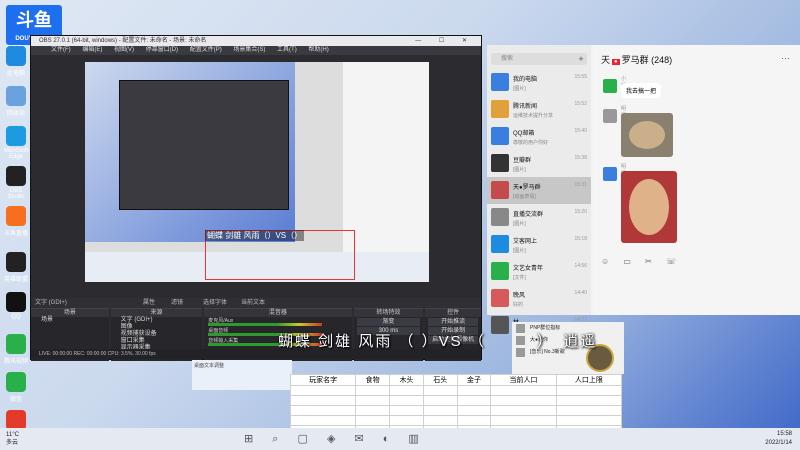 The width and height of the screenshot is (800, 450). I want to click on conversation-item: 直播交流群 [图片] 15:20, so click(539, 217).